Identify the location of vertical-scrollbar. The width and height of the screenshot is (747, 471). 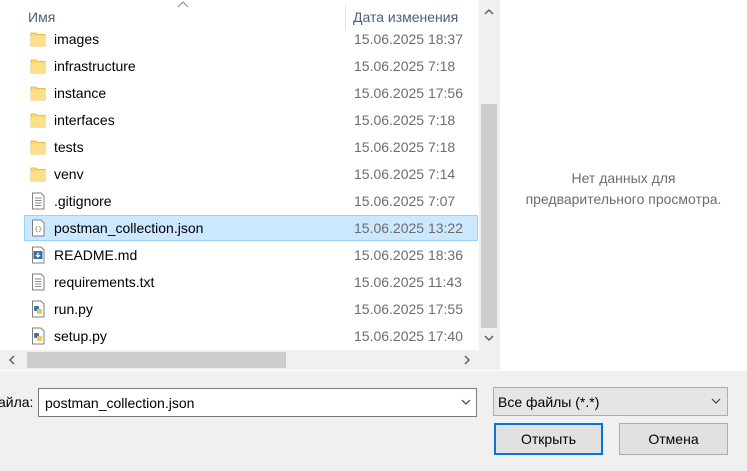
(489, 175).